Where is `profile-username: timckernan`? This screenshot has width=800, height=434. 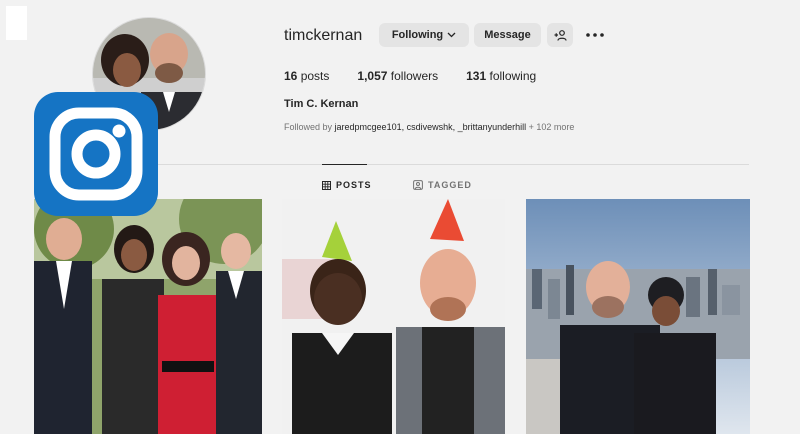 profile-username: timckernan is located at coordinates (323, 35).